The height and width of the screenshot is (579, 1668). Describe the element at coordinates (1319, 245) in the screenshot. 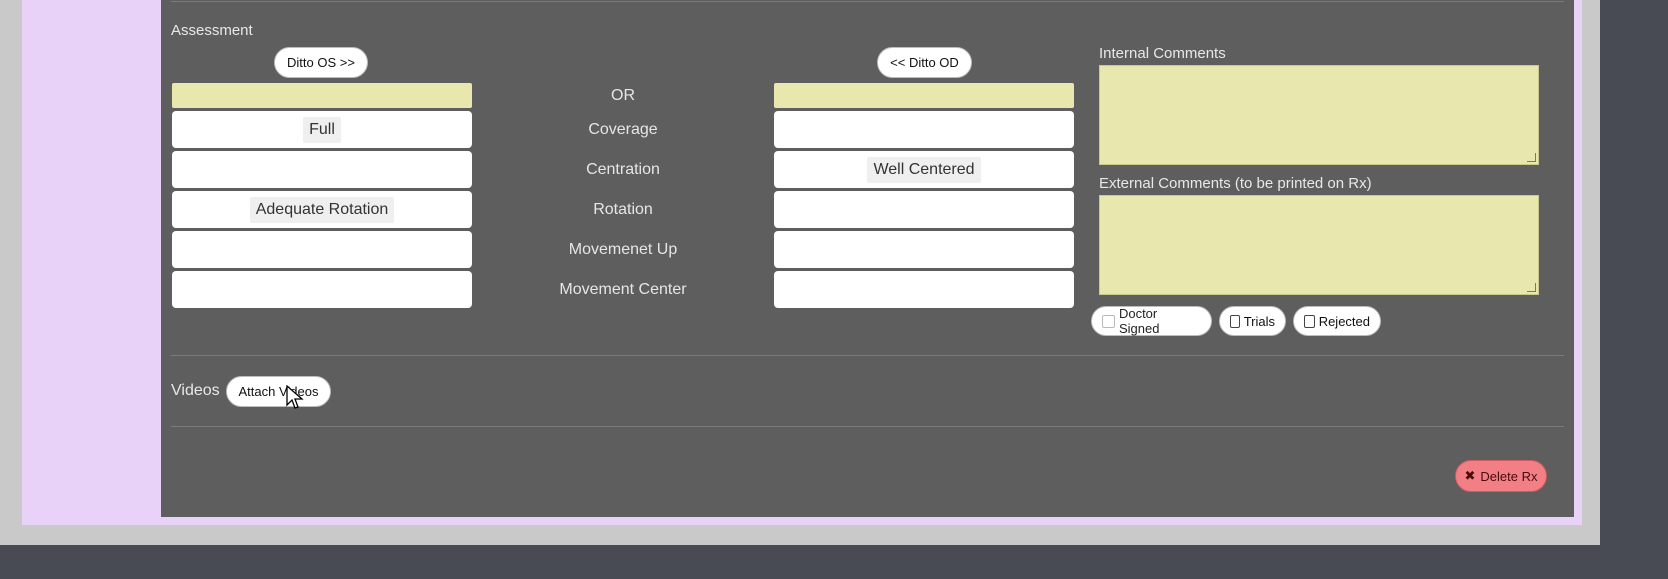

I see `external-comments-textarea` at that location.